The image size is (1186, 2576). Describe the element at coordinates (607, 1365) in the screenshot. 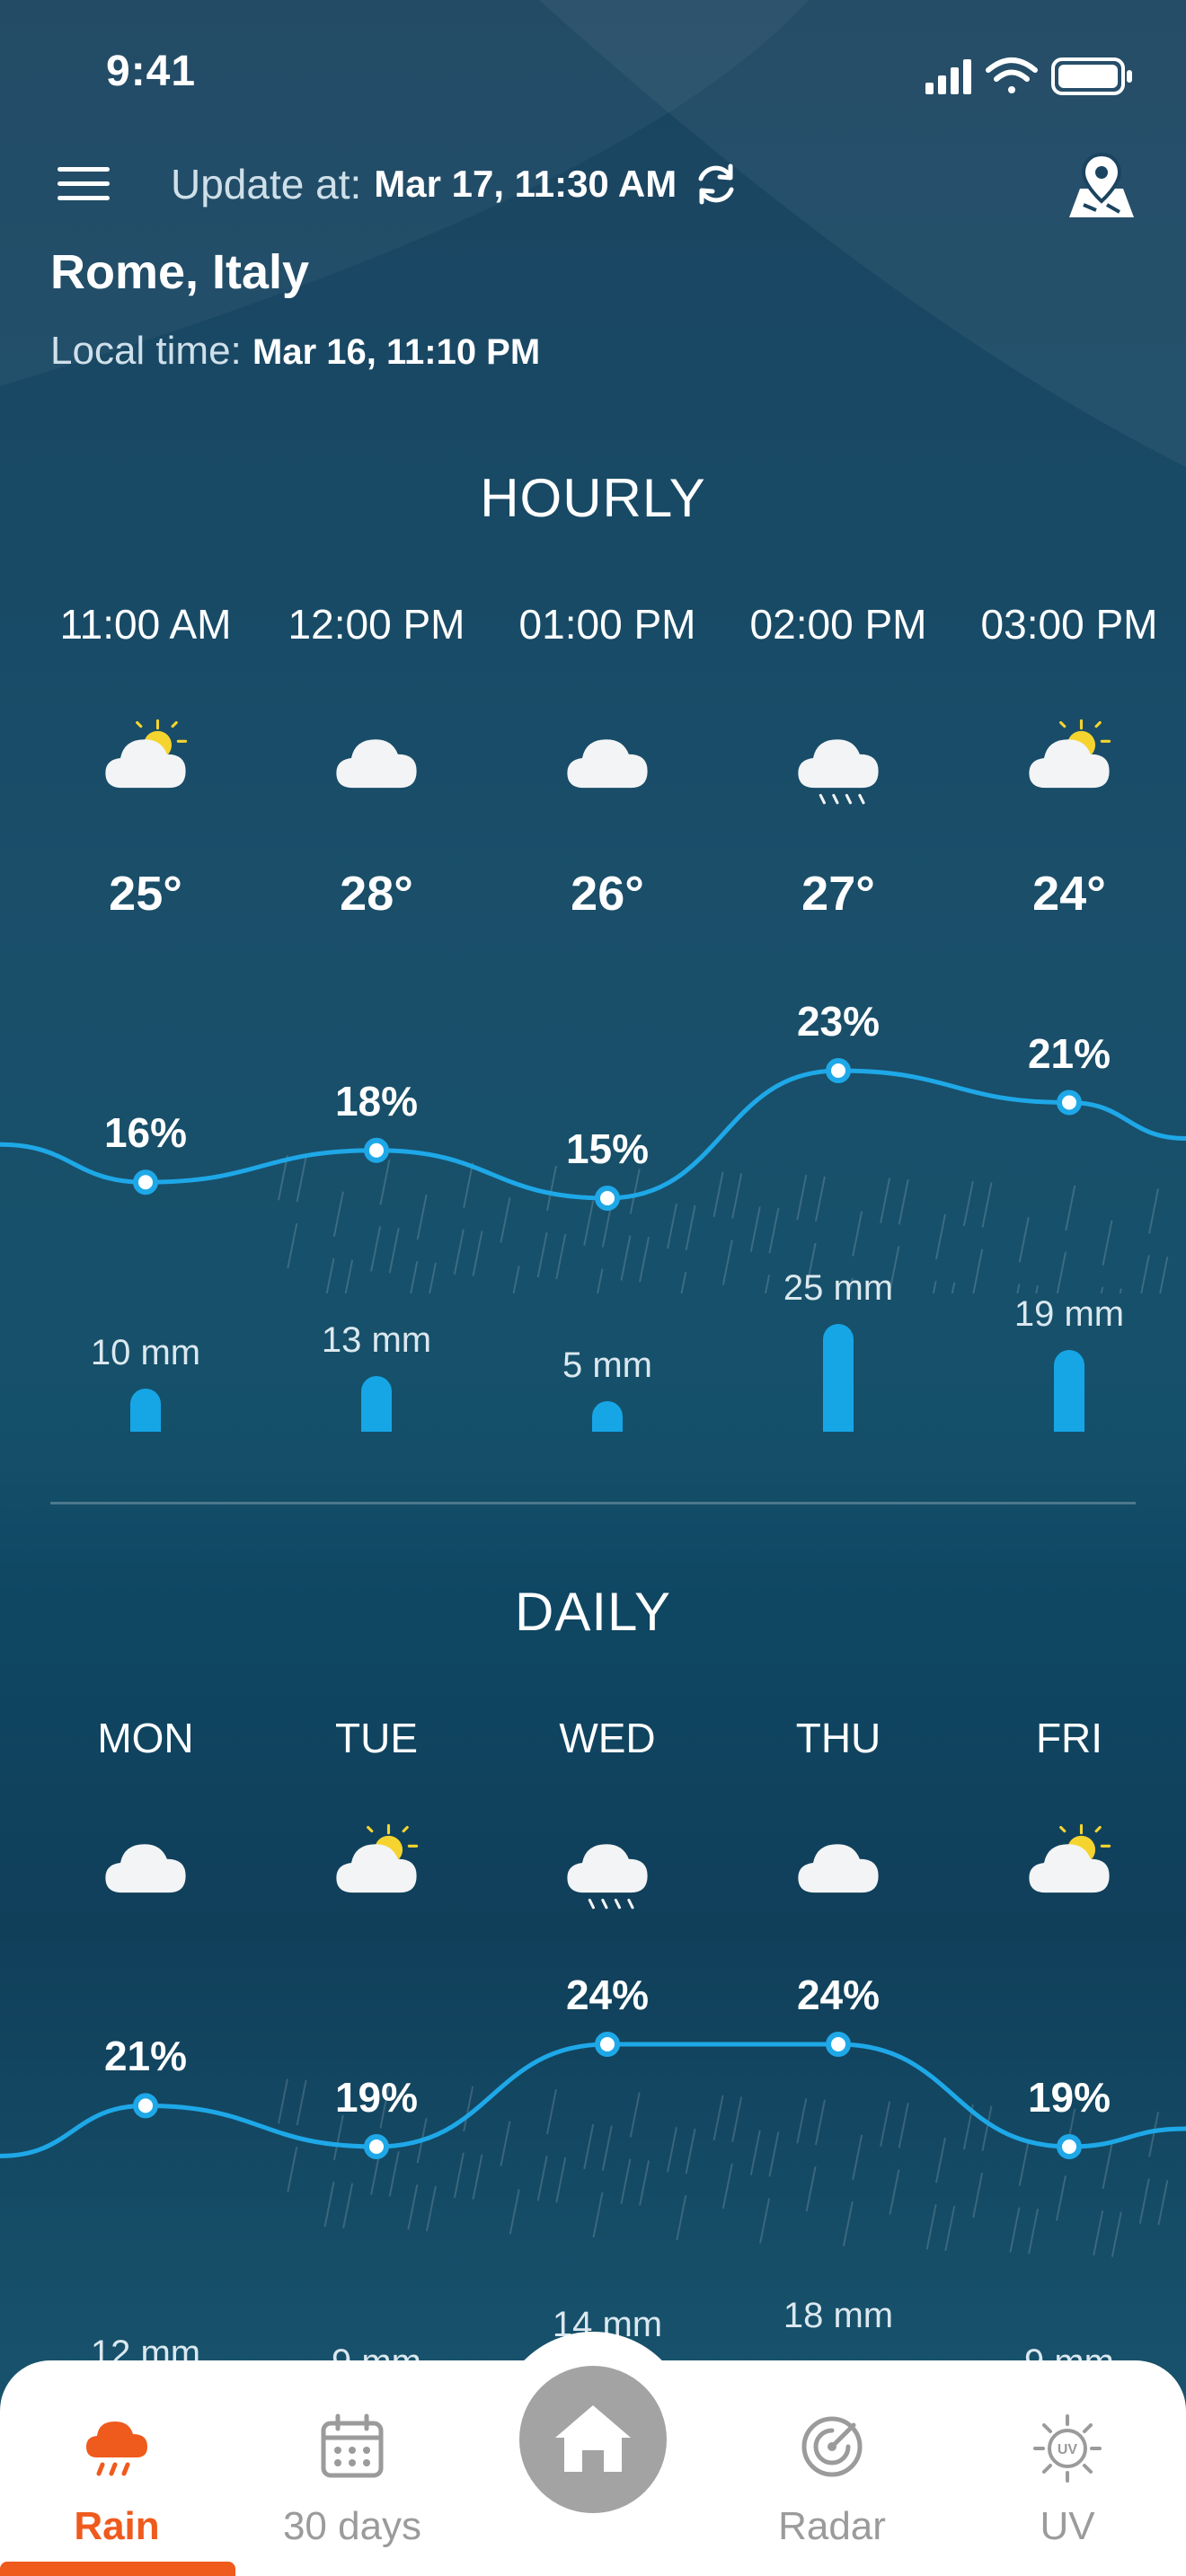

I see `rain-amount-label: 5 mm` at that location.